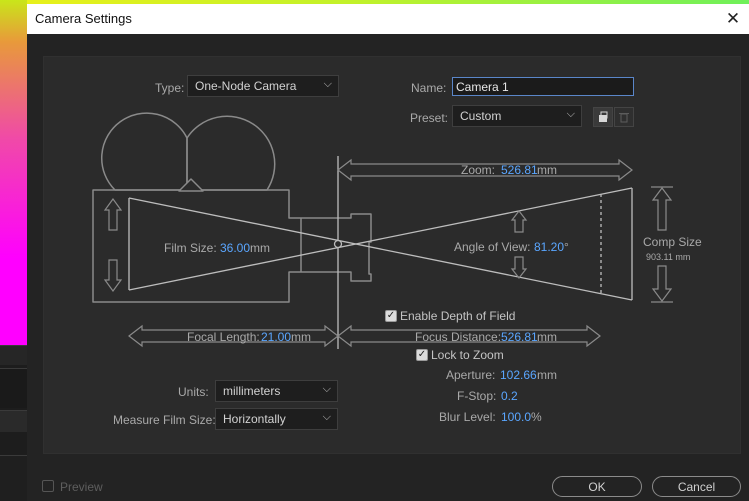 This screenshot has width=749, height=501. Describe the element at coordinates (252, 391) in the screenshot. I see `units-value: millimeters` at that location.